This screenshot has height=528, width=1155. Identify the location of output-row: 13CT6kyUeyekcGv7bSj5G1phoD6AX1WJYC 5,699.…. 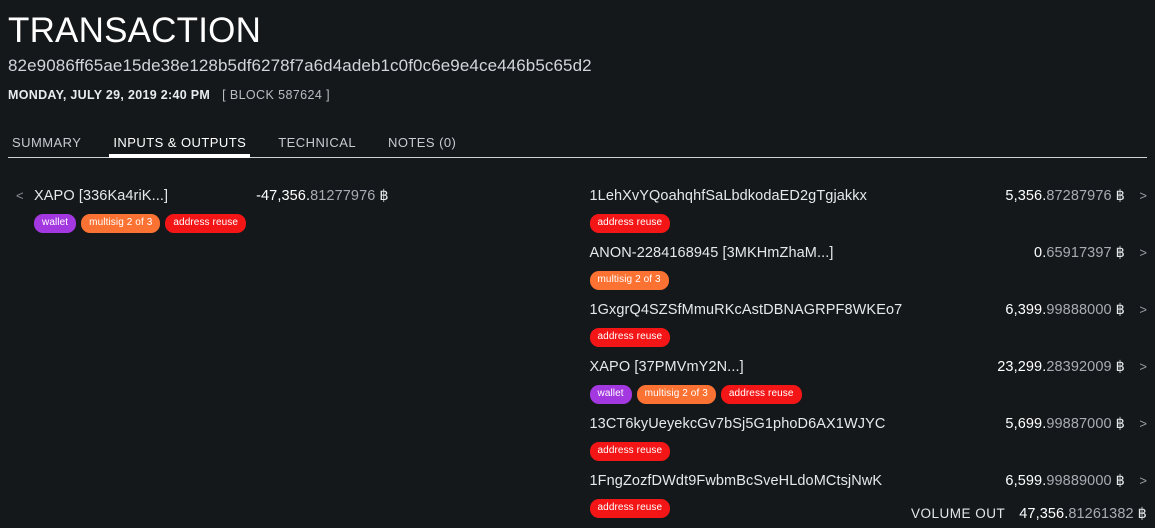
(868, 438).